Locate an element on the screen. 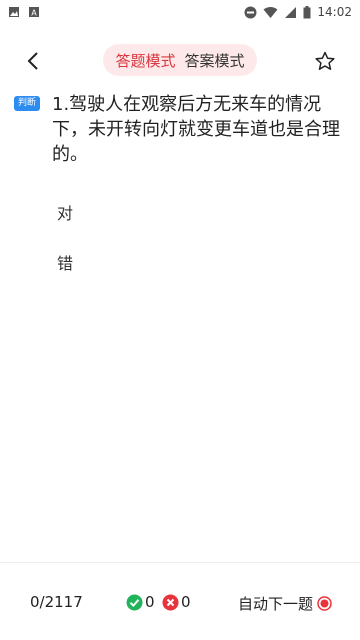 The image size is (360, 640). status-time: 14:02 is located at coordinates (334, 12).